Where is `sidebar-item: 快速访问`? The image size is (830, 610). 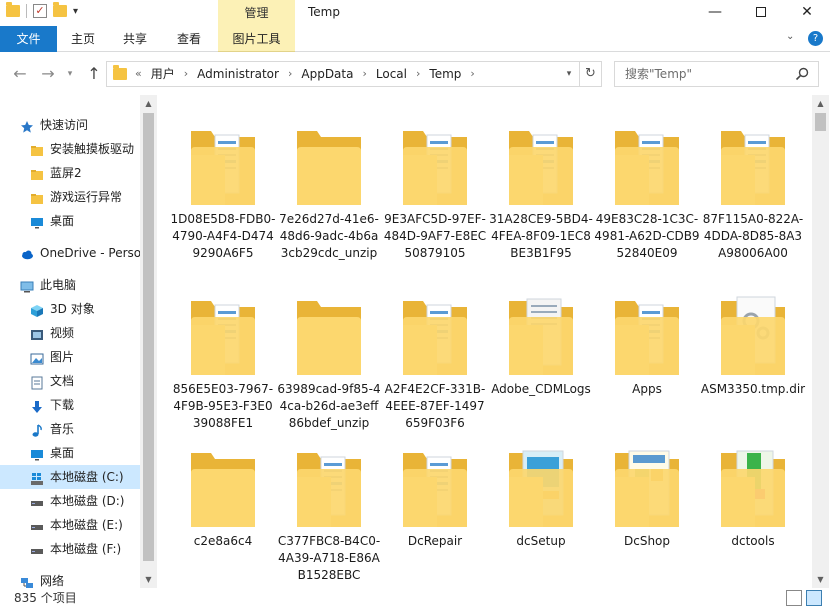
sidebar-item: 快速访问 is located at coordinates (70, 125).